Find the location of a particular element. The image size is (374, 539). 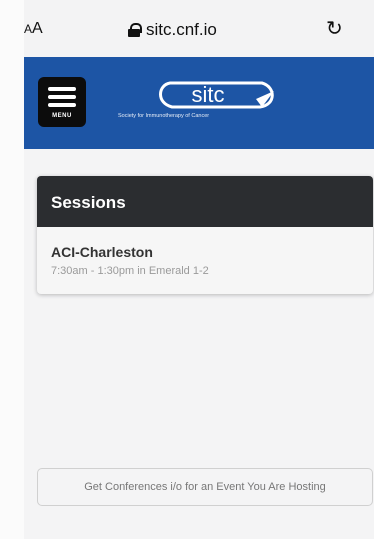

reload-icon: ↻ is located at coordinates (334, 28).